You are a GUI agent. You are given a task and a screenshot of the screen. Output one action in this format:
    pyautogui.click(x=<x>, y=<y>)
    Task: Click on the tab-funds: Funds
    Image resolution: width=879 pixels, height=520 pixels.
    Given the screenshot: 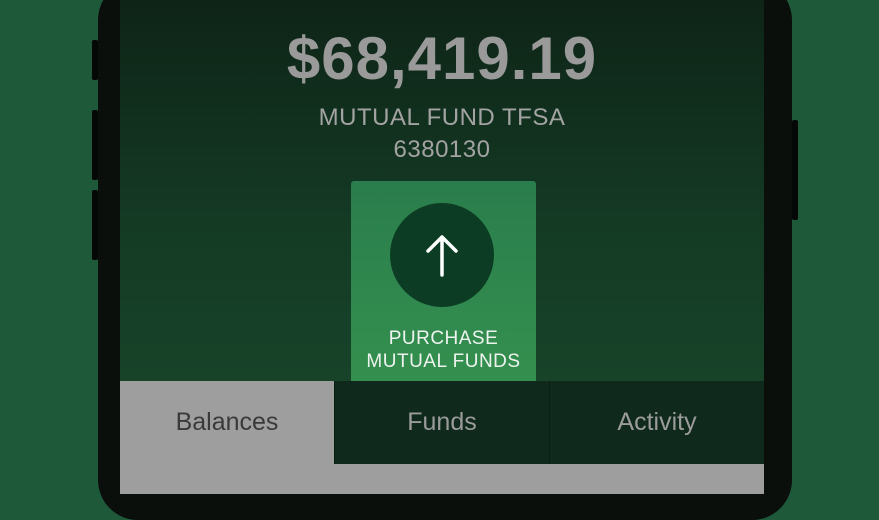 What is the action you would take?
    pyautogui.click(x=441, y=422)
    